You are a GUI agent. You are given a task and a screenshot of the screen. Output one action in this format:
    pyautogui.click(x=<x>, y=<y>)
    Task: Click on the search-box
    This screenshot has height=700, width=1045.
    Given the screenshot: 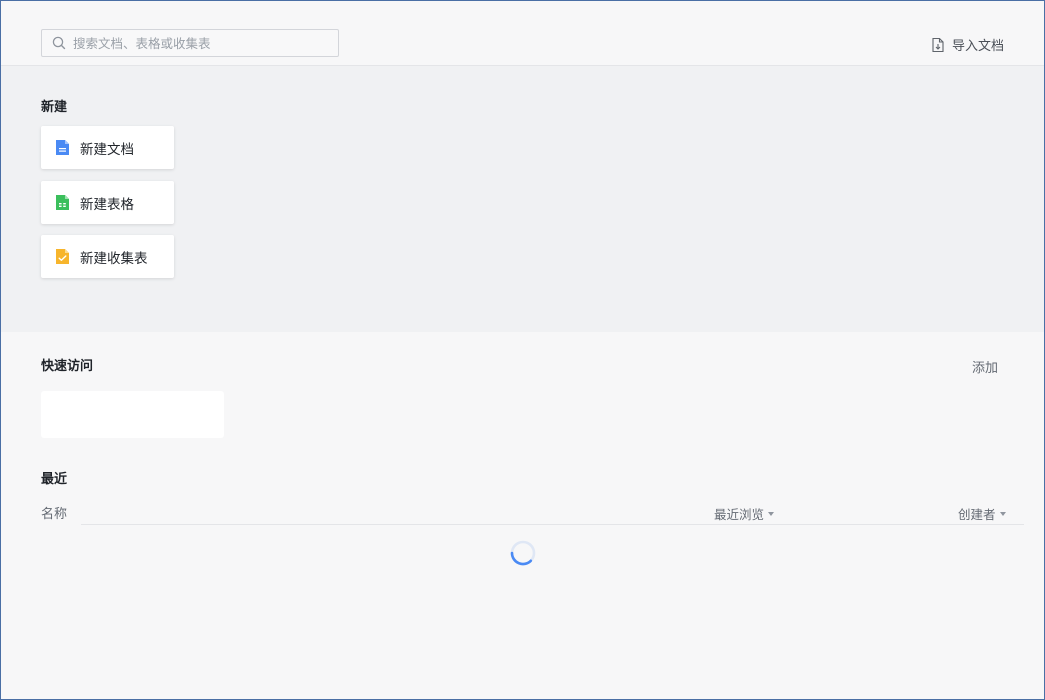 What is the action you would take?
    pyautogui.click(x=190, y=43)
    